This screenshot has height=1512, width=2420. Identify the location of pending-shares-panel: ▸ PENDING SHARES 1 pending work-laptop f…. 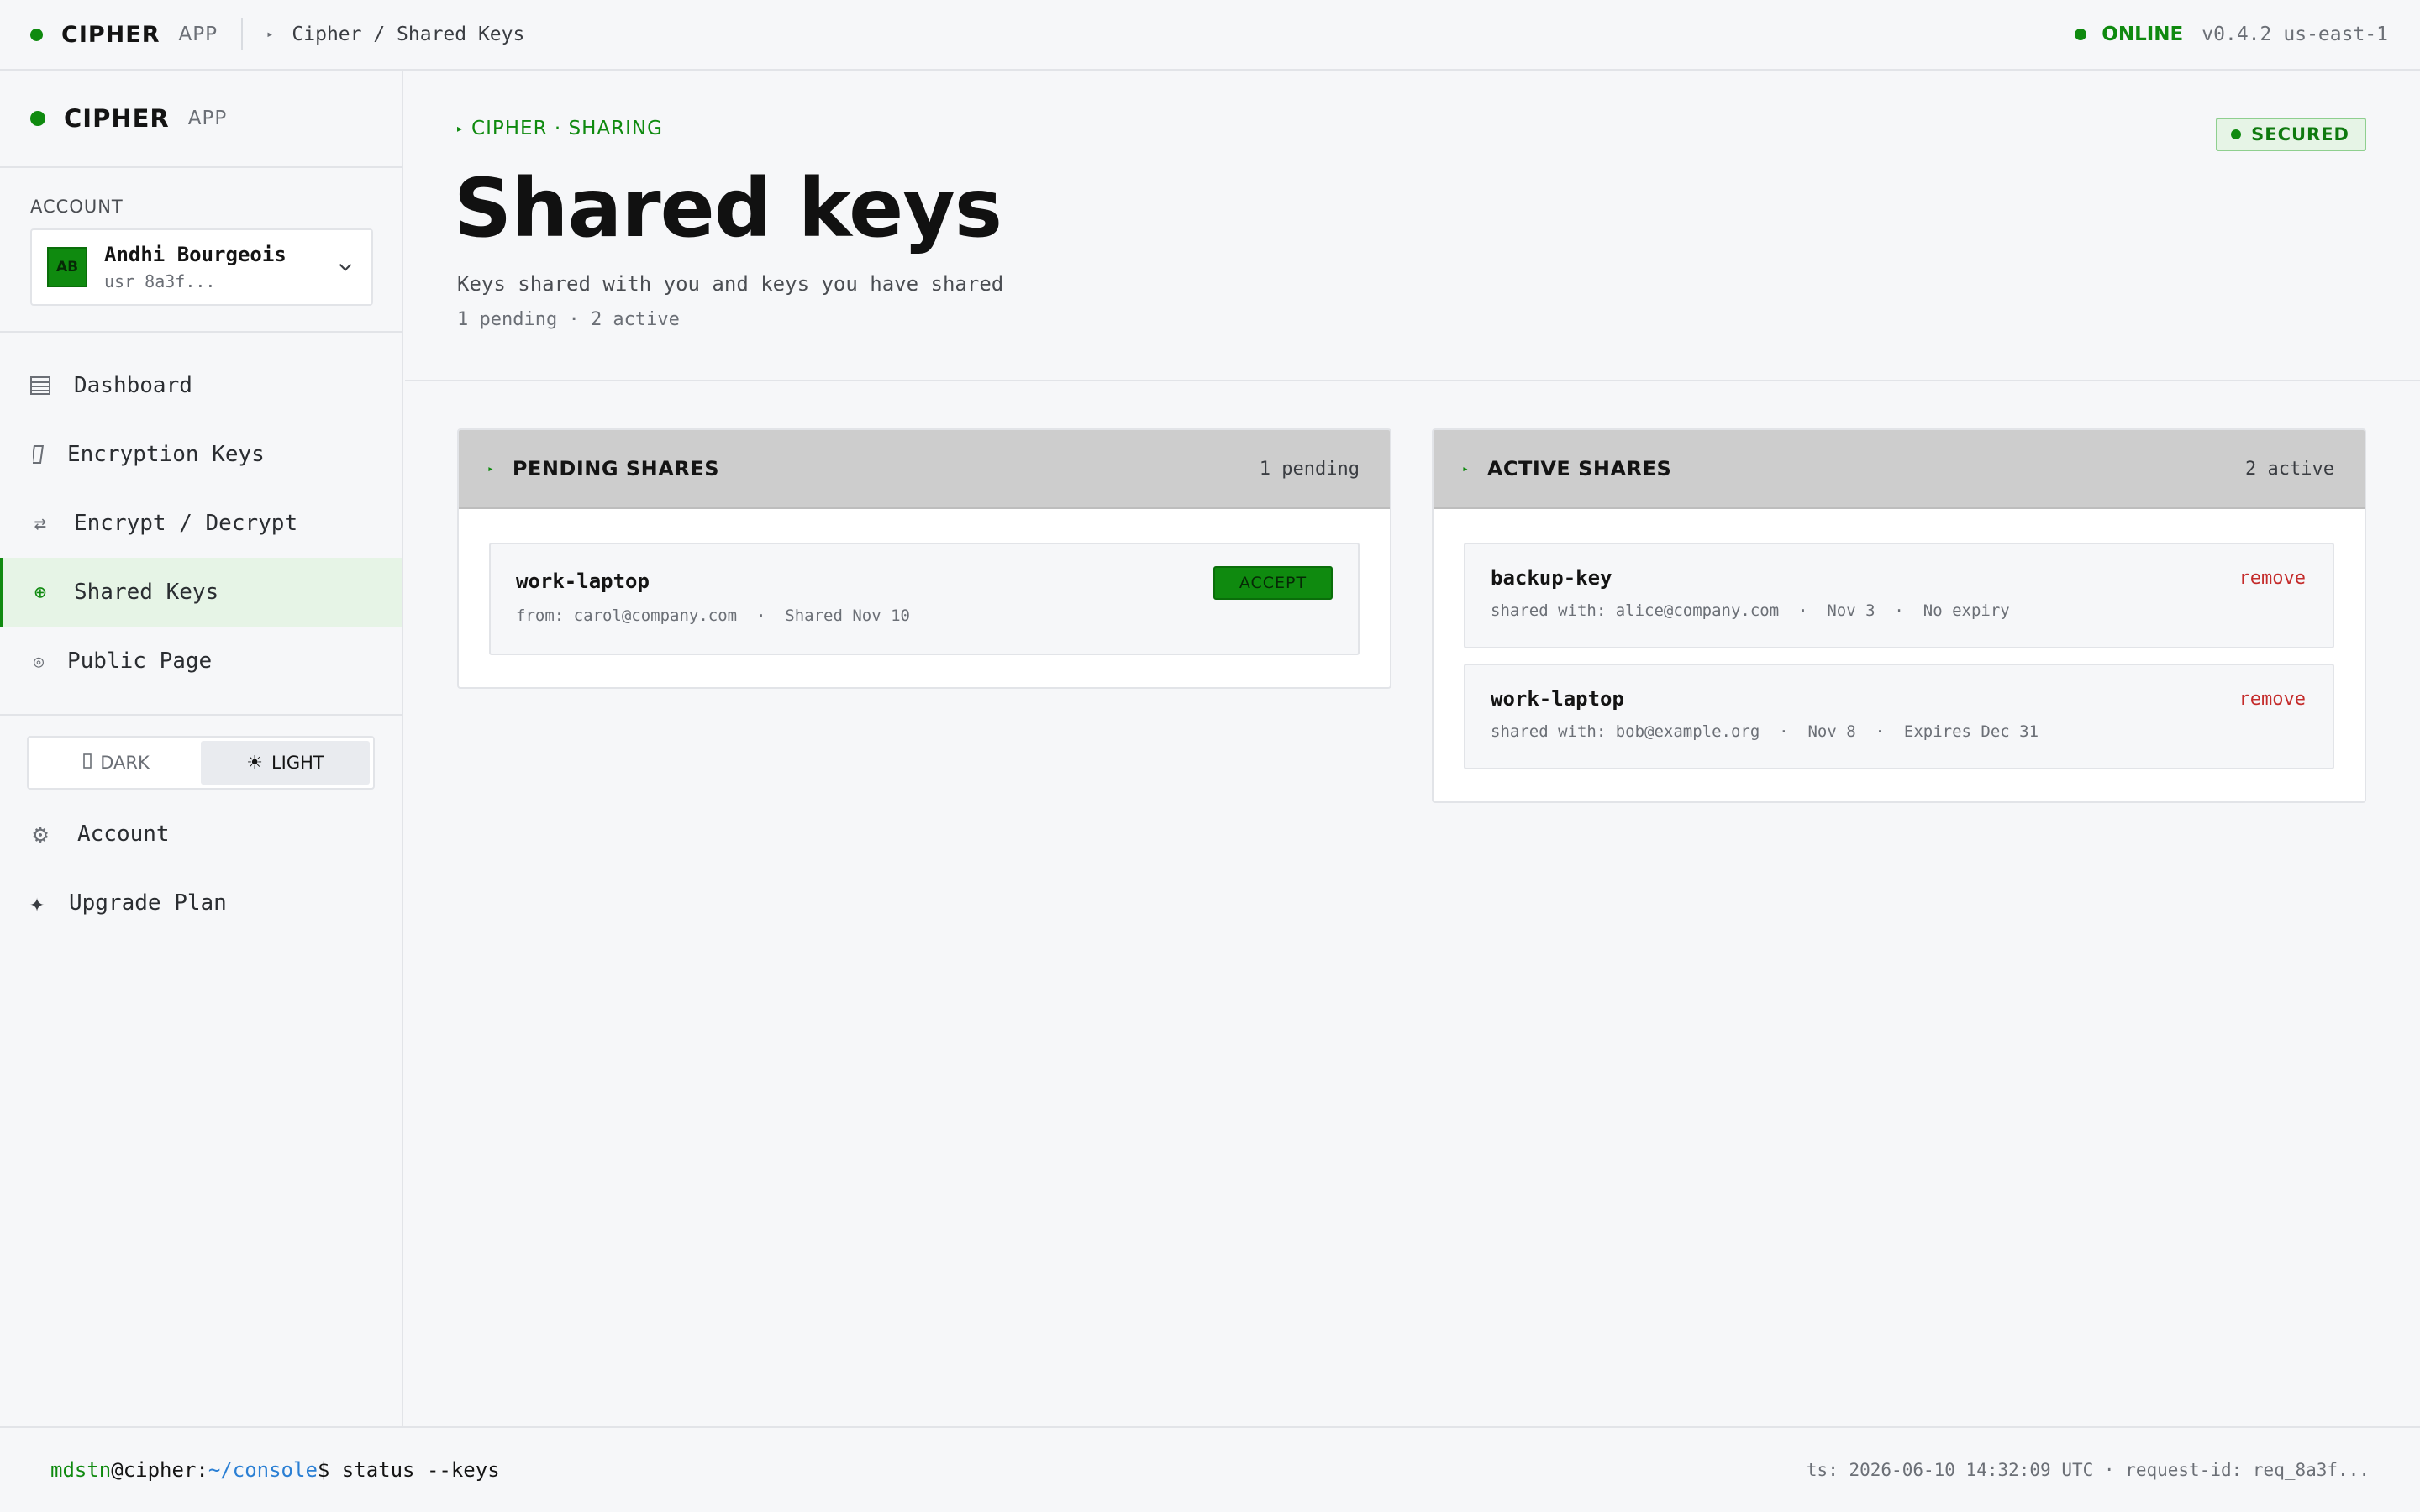
(925, 558).